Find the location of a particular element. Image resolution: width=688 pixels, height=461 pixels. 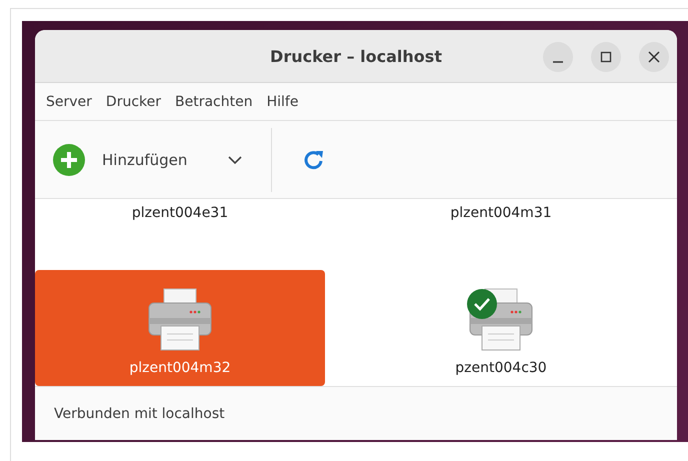

close-icon is located at coordinates (654, 57).